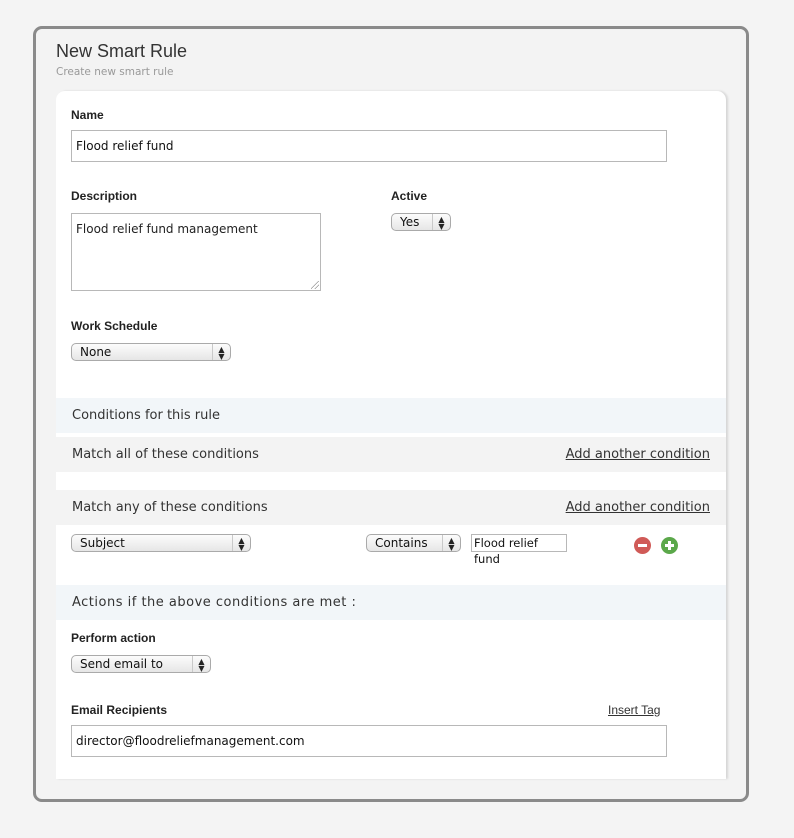 Image resolution: width=794 pixels, height=838 pixels. Describe the element at coordinates (102, 543) in the screenshot. I see `condition-field-value: Subject` at that location.